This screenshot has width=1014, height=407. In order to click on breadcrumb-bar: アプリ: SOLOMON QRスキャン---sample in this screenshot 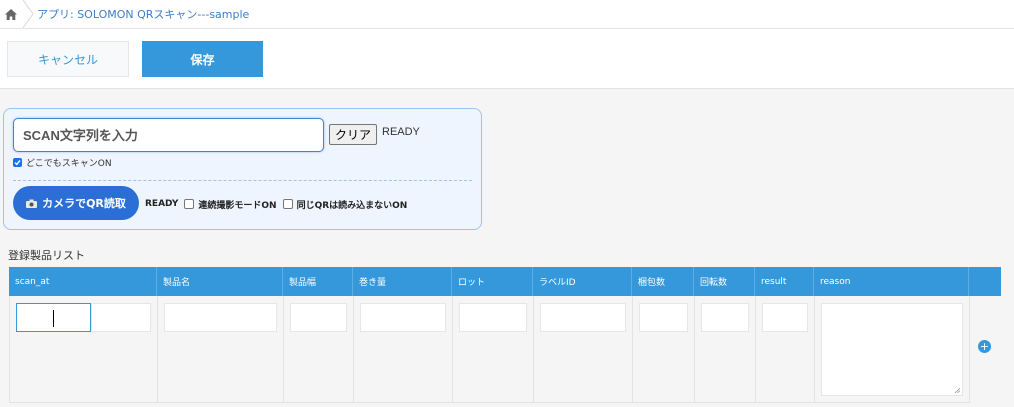, I will do `click(507, 14)`.